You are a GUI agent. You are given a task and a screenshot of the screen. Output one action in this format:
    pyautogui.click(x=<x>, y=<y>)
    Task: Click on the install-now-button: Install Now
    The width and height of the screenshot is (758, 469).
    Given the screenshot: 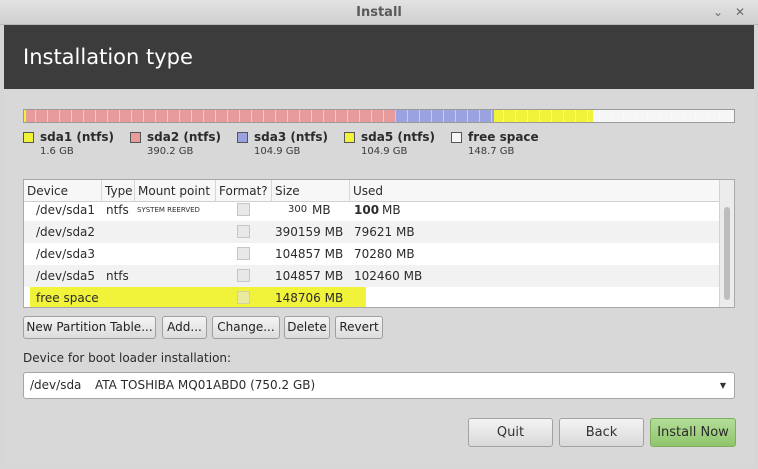 What is the action you would take?
    pyautogui.click(x=693, y=432)
    